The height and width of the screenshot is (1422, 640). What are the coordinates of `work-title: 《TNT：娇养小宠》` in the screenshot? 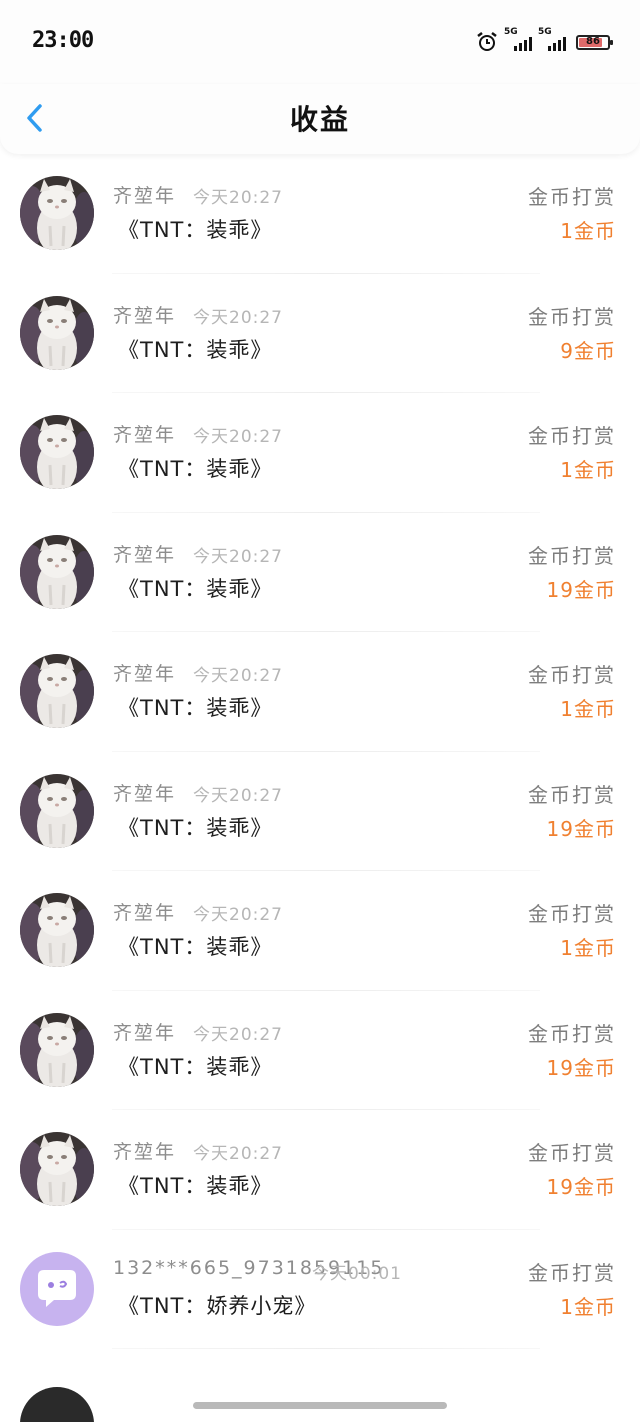 It's located at (217, 1305).